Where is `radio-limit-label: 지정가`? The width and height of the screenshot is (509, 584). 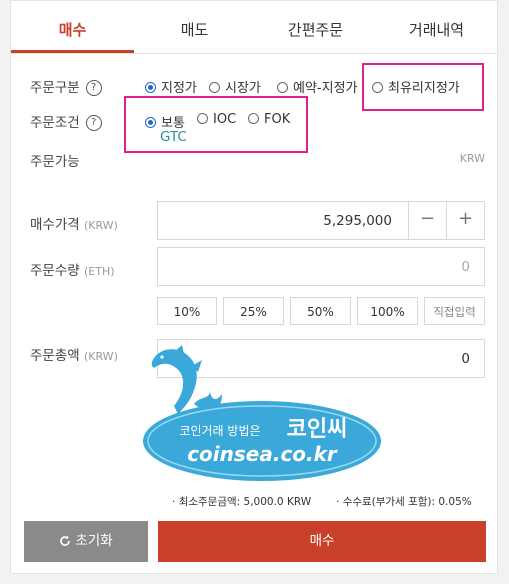
radio-limit-label: 지정가 is located at coordinates (179, 88).